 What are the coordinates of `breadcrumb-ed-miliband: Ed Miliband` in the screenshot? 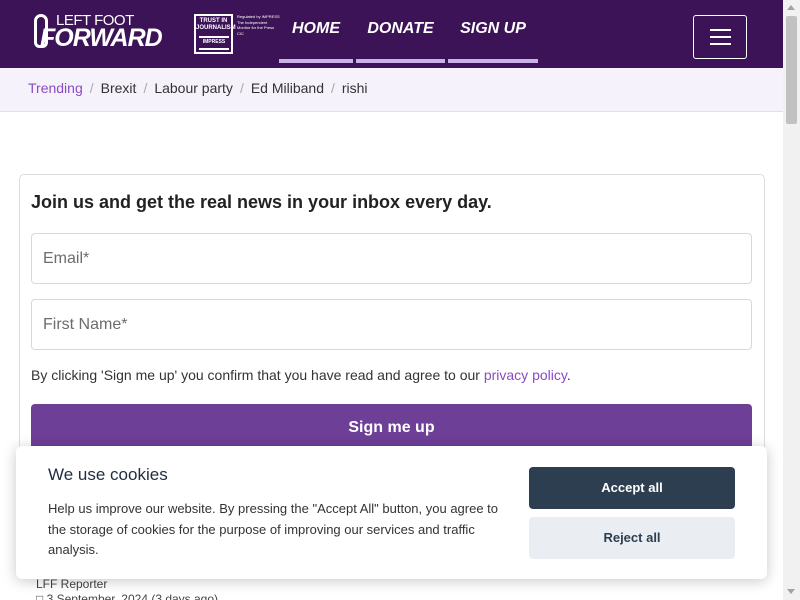 It's located at (287, 88).